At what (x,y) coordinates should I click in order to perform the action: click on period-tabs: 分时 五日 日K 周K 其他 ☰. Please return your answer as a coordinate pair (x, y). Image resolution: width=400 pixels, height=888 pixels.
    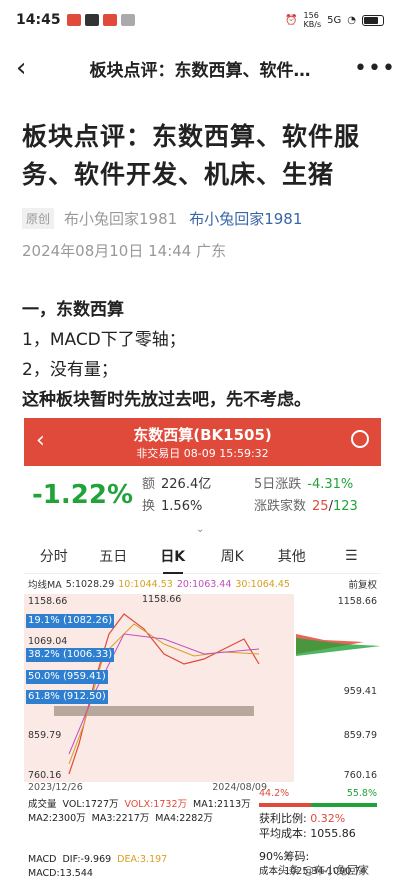
    Looking at the image, I should click on (202, 556).